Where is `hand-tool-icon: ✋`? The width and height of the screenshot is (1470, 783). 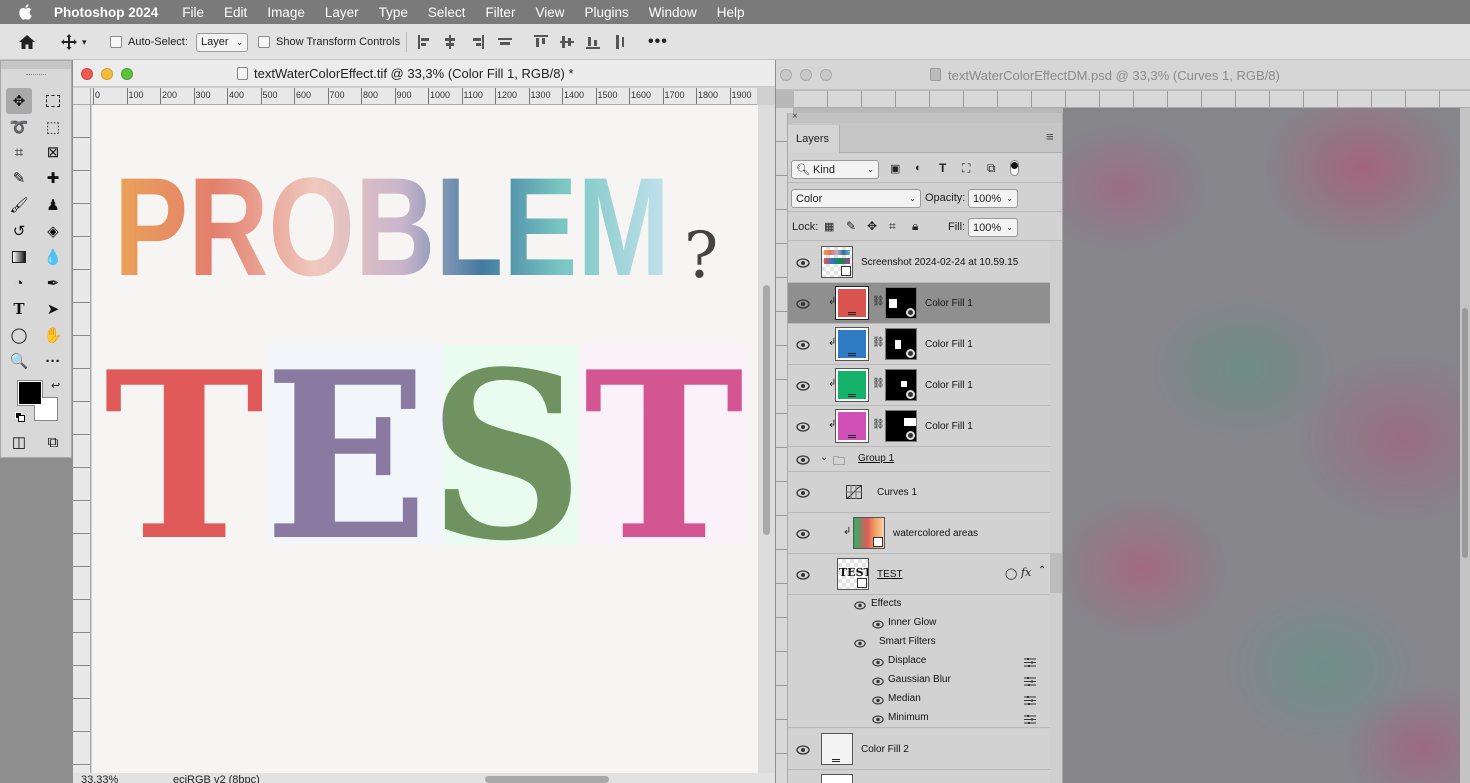 hand-tool-icon: ✋ is located at coordinates (53, 335).